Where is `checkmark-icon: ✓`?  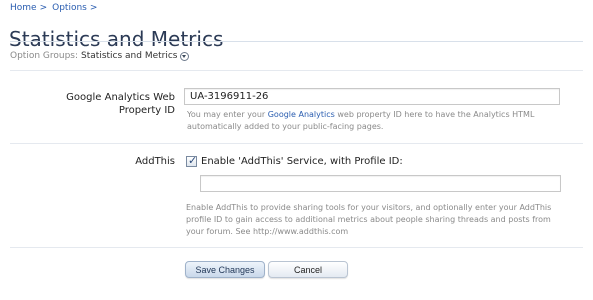
checkmark-icon: ✓ is located at coordinates (193, 160).